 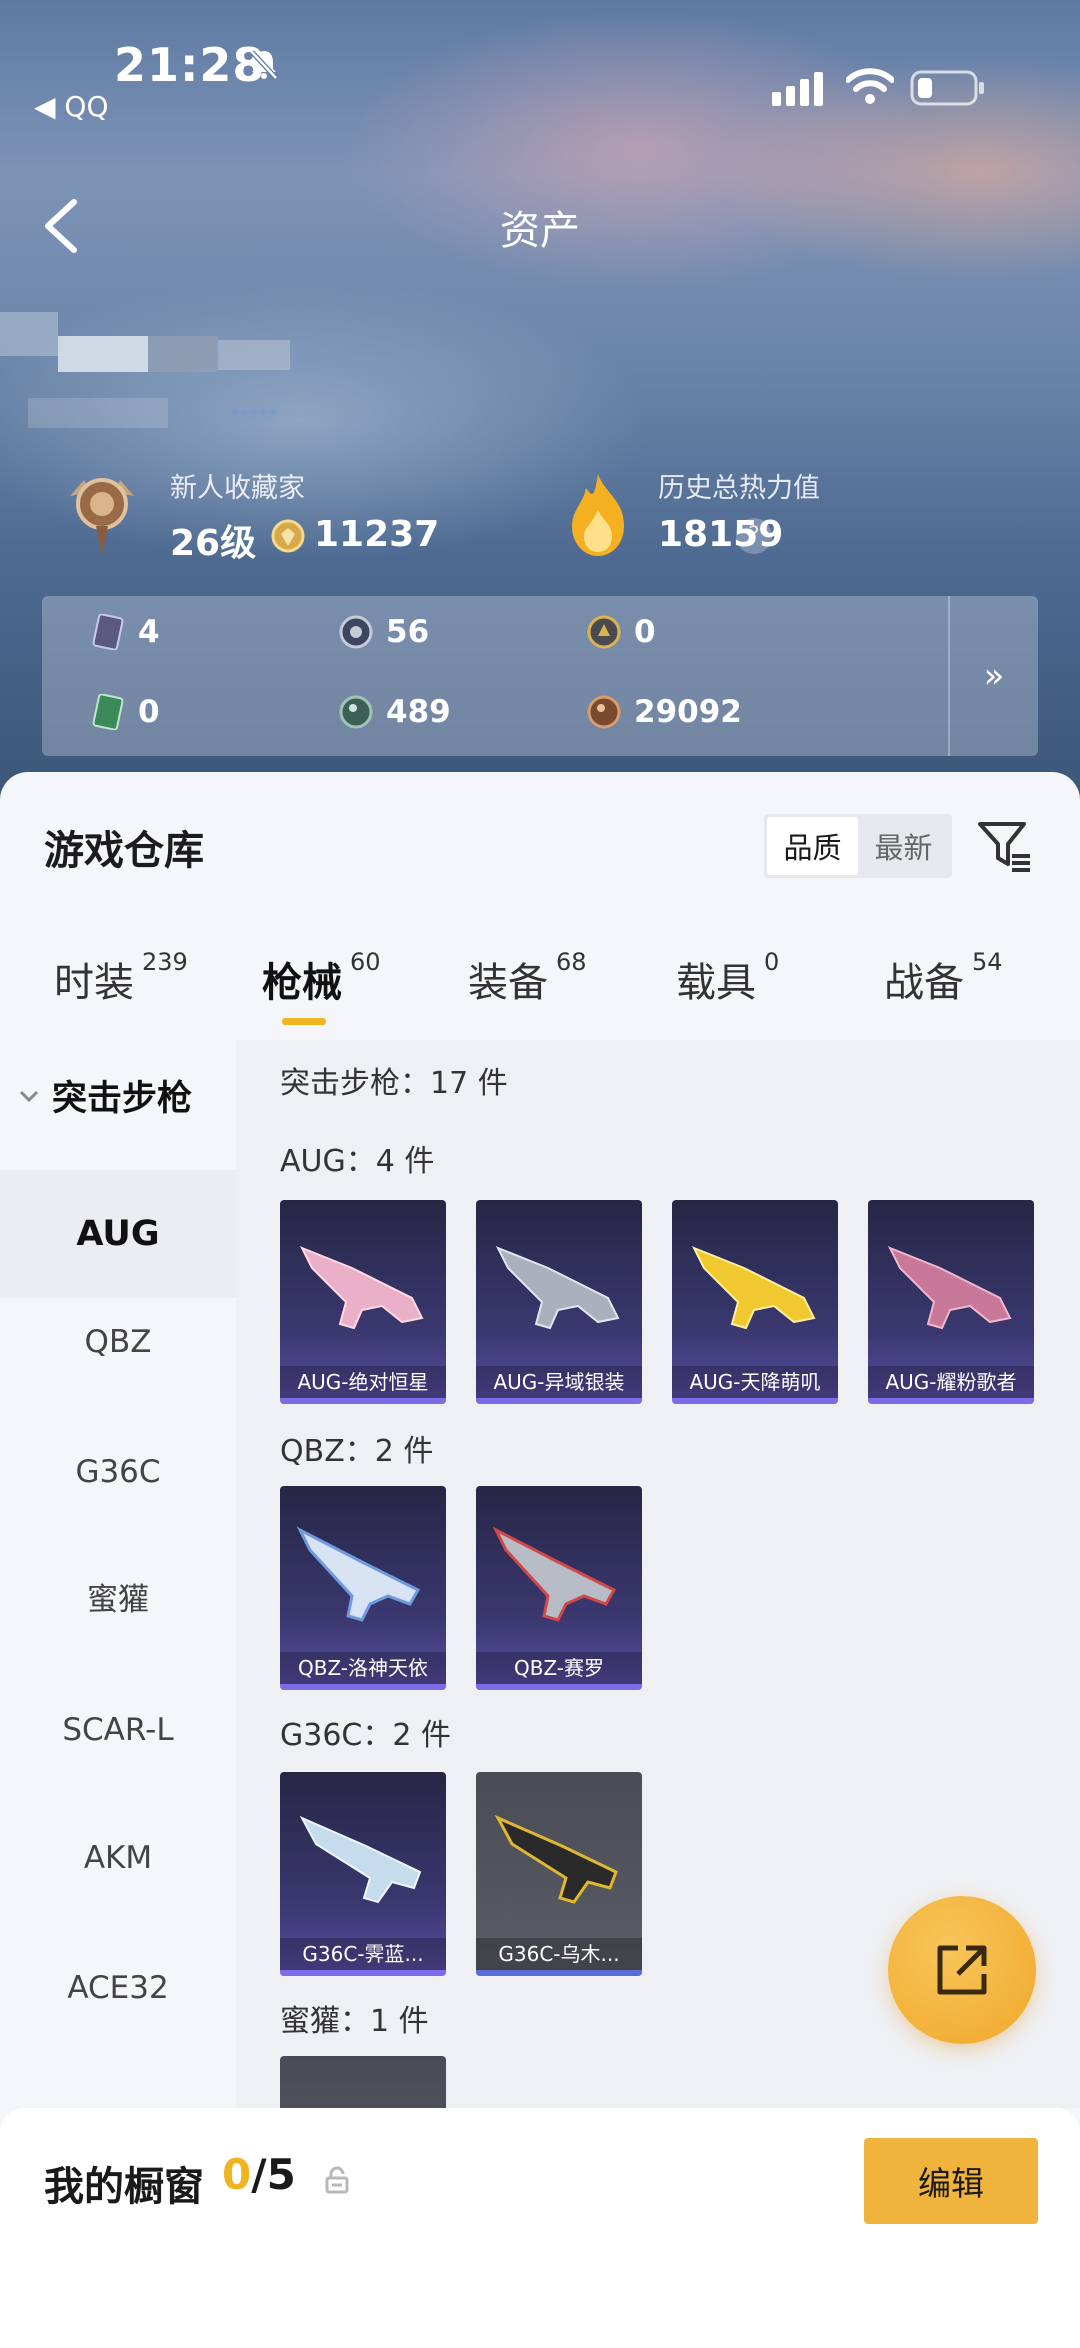 I want to click on item-card: AUG-异域银装, so click(x=559, y=1302).